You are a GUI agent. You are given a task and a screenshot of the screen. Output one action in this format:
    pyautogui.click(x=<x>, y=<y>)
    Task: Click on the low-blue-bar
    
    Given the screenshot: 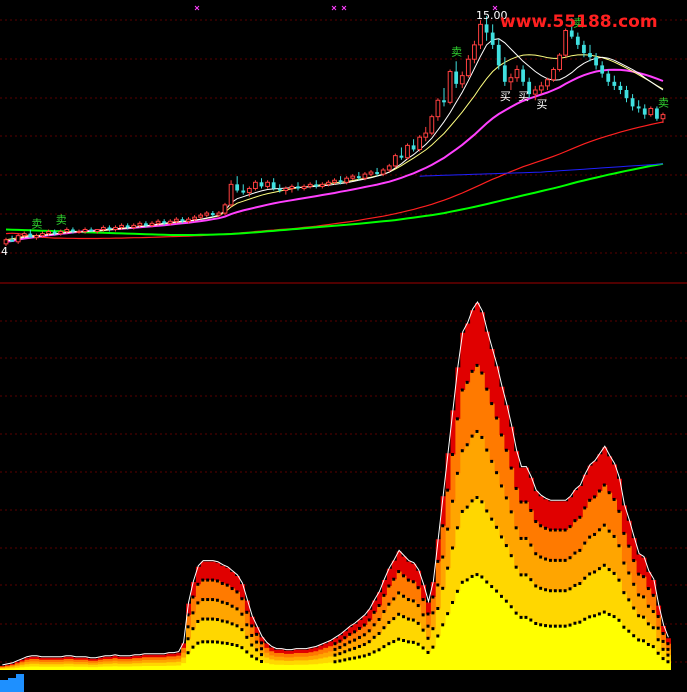 What is the action you would take?
    pyautogui.click(x=2, y=686)
    